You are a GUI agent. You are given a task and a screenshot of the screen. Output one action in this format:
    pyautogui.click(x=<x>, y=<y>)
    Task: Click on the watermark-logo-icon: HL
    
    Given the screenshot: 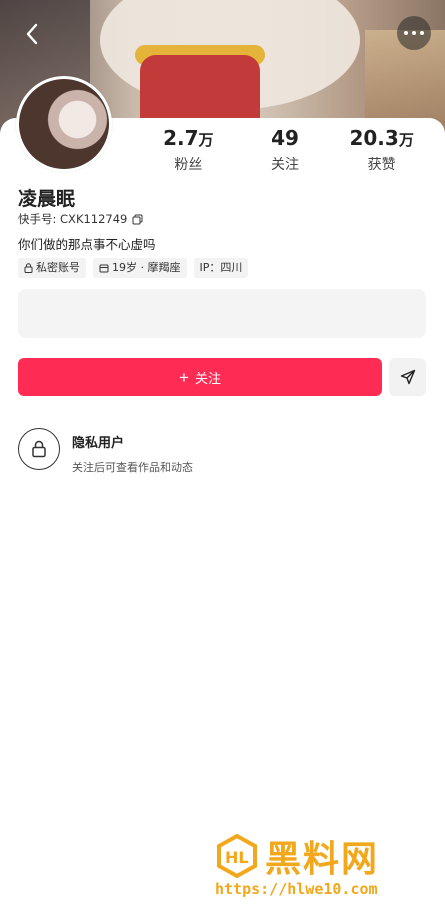 What is the action you would take?
    pyautogui.click(x=237, y=856)
    